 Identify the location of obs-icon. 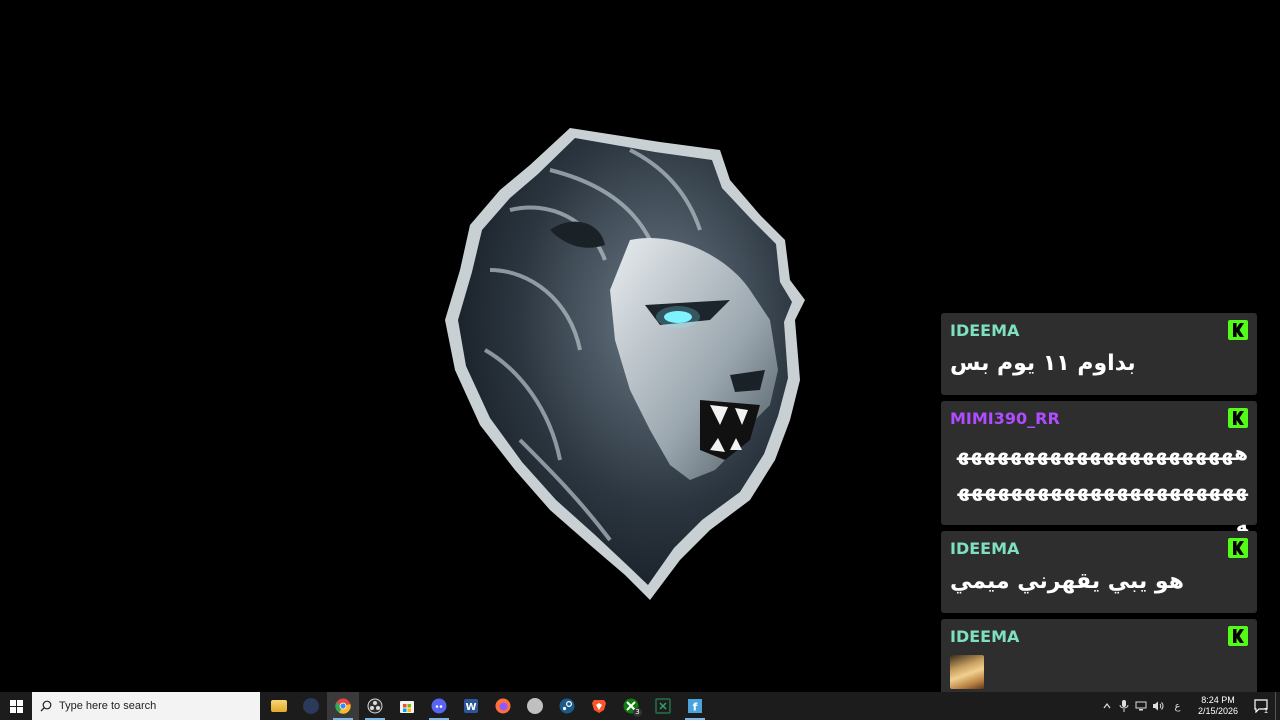
(375, 706).